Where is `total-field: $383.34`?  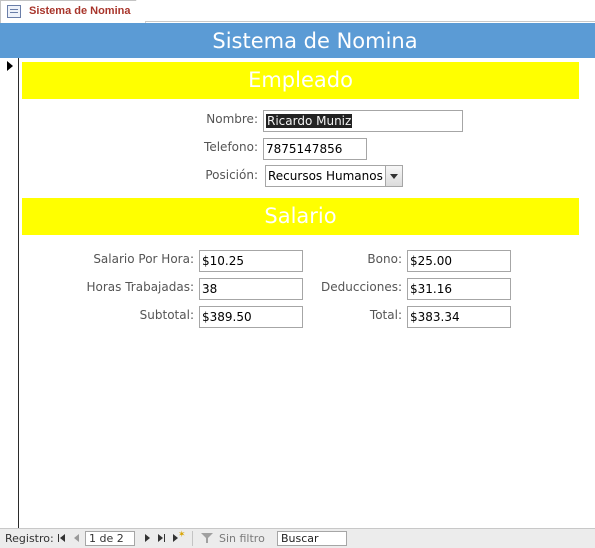 total-field: $383.34 is located at coordinates (459, 317).